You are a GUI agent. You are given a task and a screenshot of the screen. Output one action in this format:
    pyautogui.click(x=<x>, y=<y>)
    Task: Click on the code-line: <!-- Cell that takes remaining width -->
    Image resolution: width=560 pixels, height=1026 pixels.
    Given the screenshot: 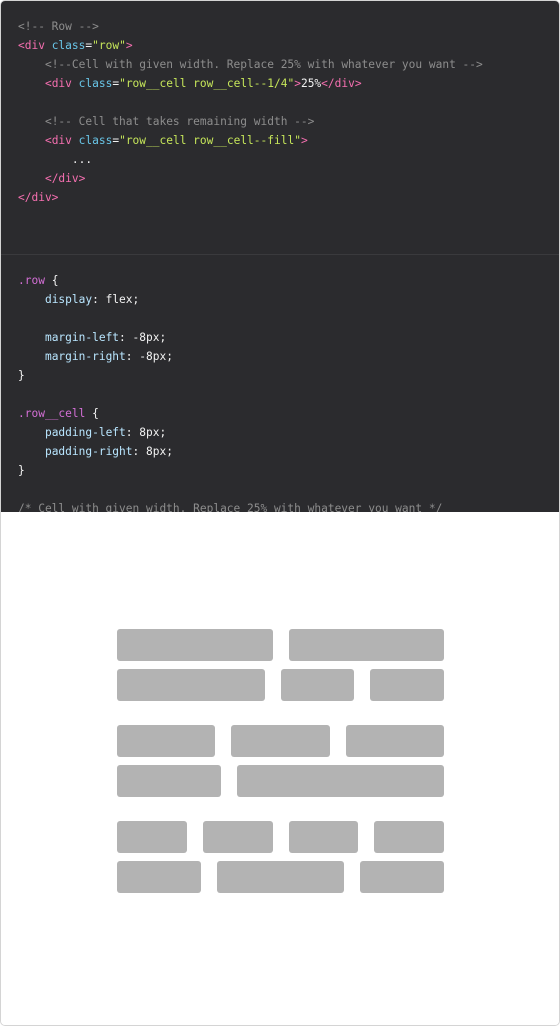 What is the action you would take?
    pyautogui.click(x=288, y=121)
    